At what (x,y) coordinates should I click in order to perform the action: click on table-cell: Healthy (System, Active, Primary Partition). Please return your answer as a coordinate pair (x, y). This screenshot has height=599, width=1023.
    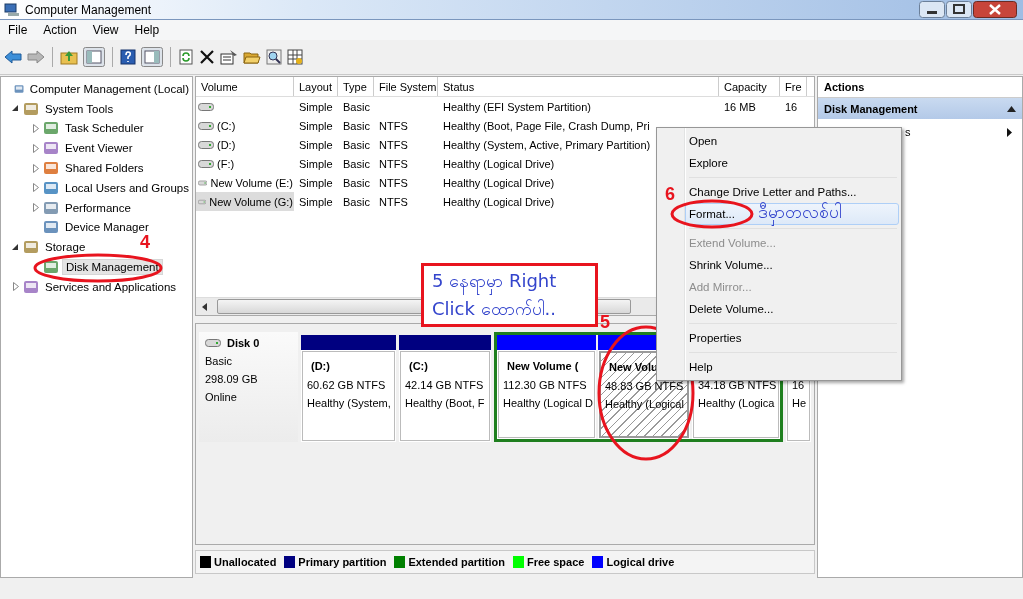
    Looking at the image, I should click on (547, 144).